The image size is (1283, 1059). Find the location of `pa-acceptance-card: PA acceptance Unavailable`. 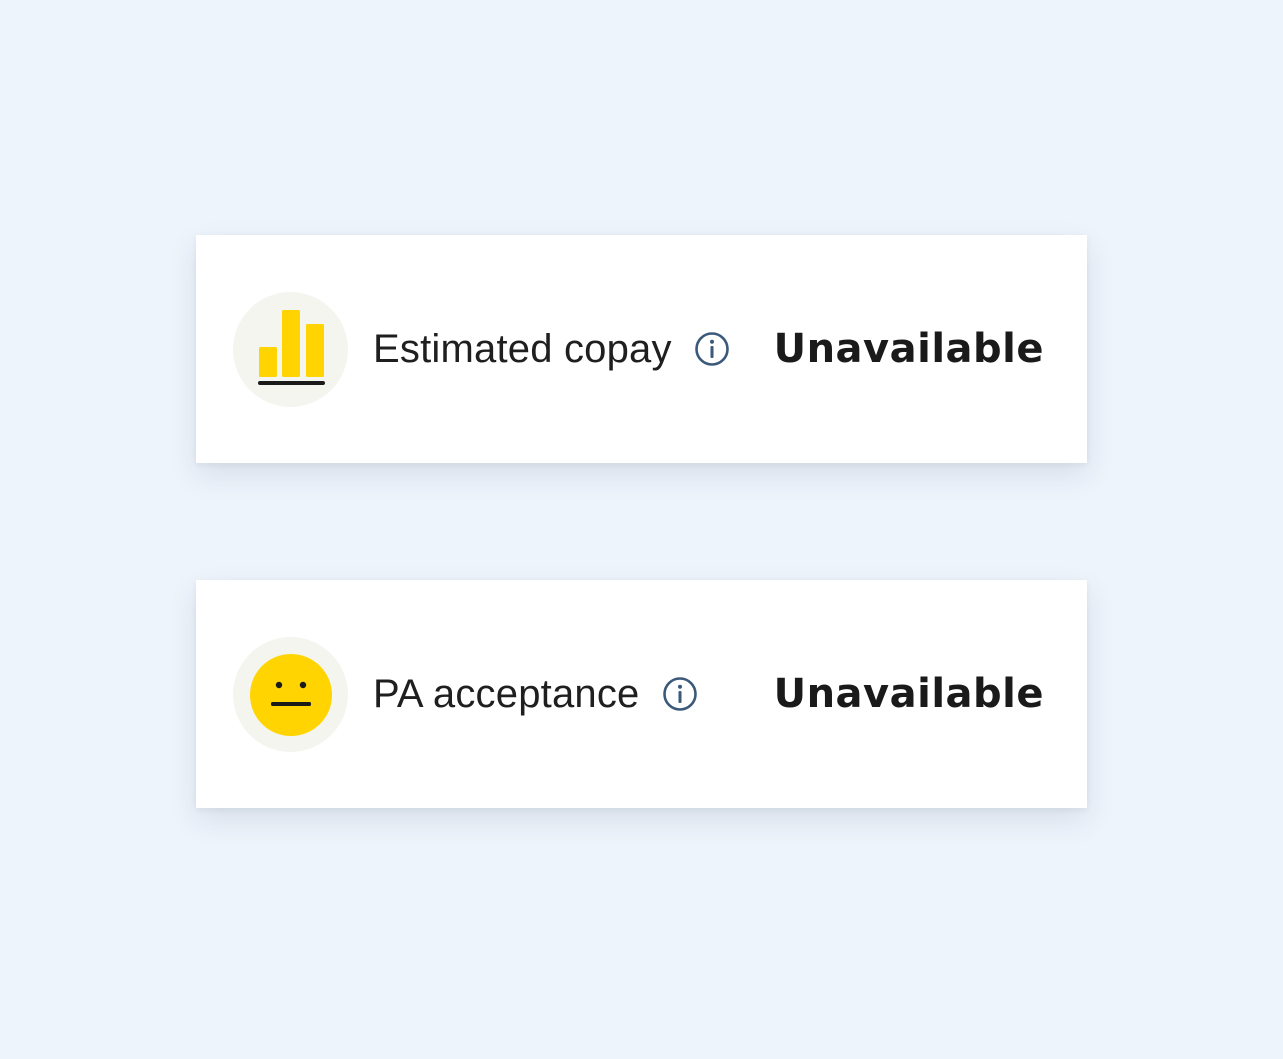

pa-acceptance-card: PA acceptance Unavailable is located at coordinates (641, 694).